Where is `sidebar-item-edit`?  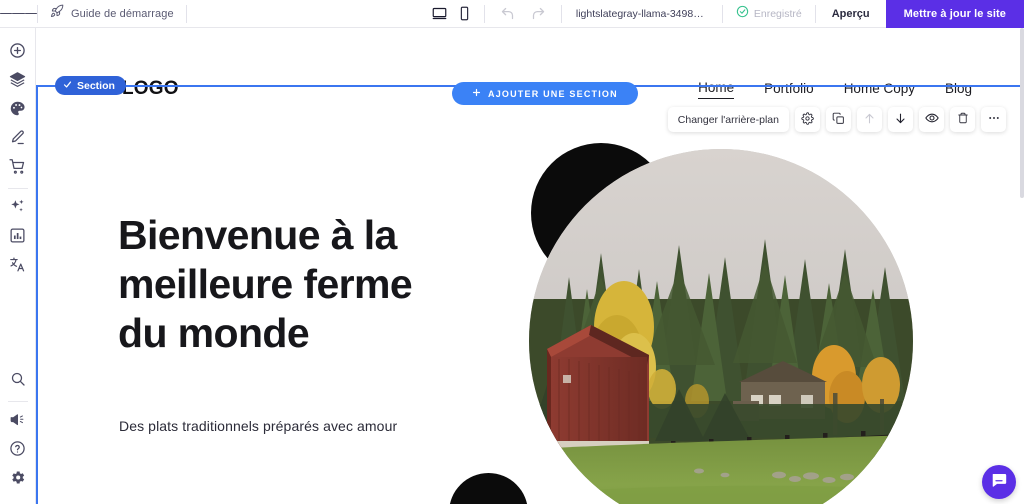 sidebar-item-edit is located at coordinates (18, 139).